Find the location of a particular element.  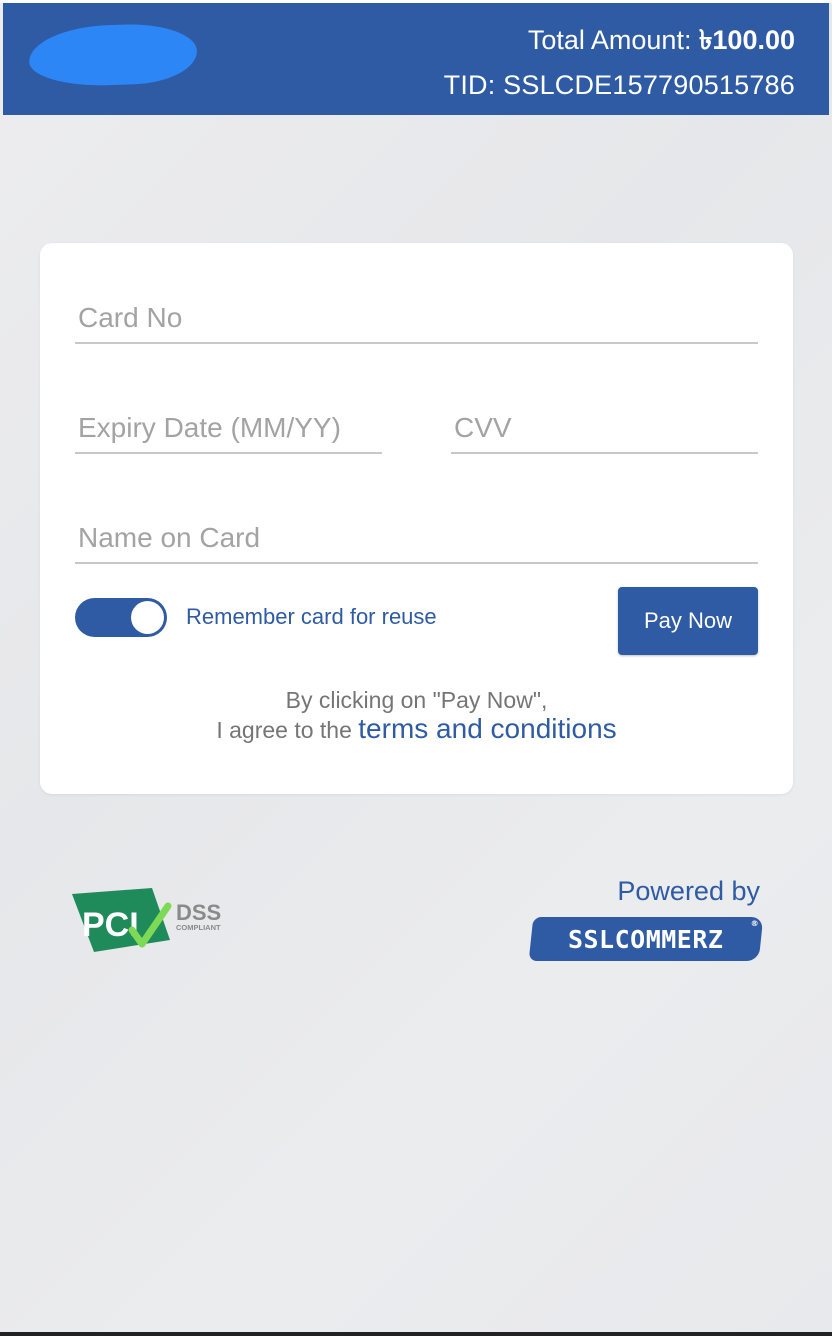

name-on-card-input is located at coordinates (416, 538).